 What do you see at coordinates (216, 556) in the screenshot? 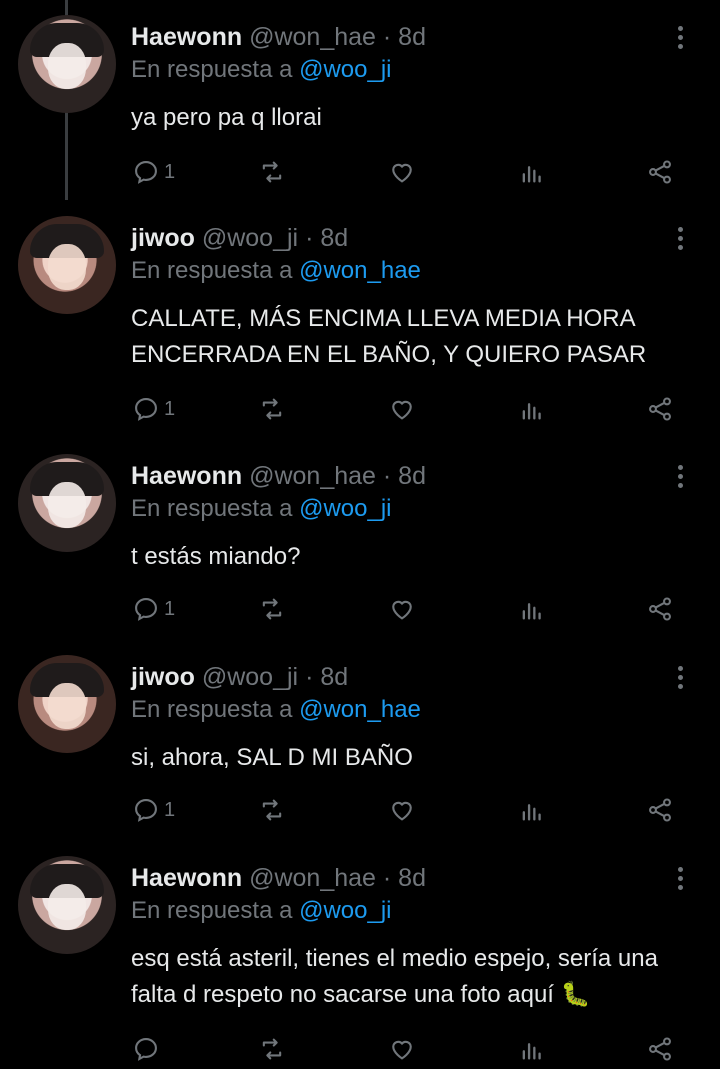
I see `tweet-text: t estás miando?` at bounding box center [216, 556].